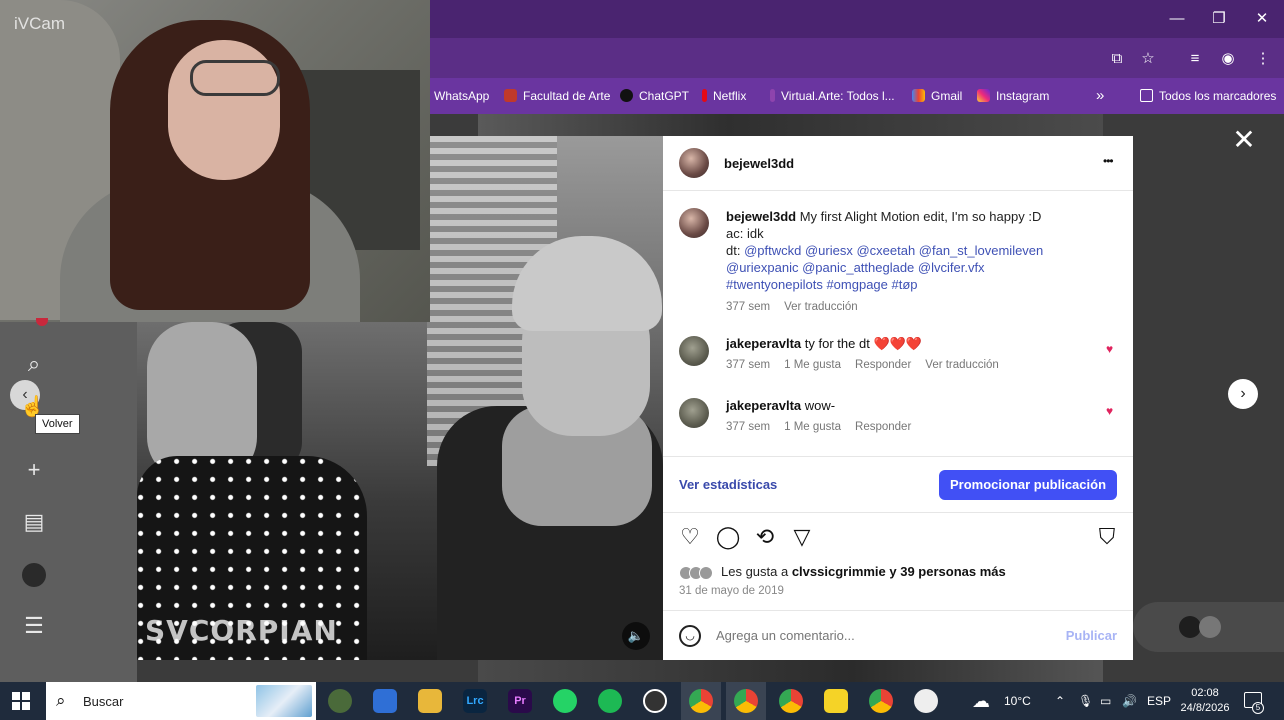 Image resolution: width=1284 pixels, height=720 pixels. I want to click on minimize-button: —, so click(1177, 19).